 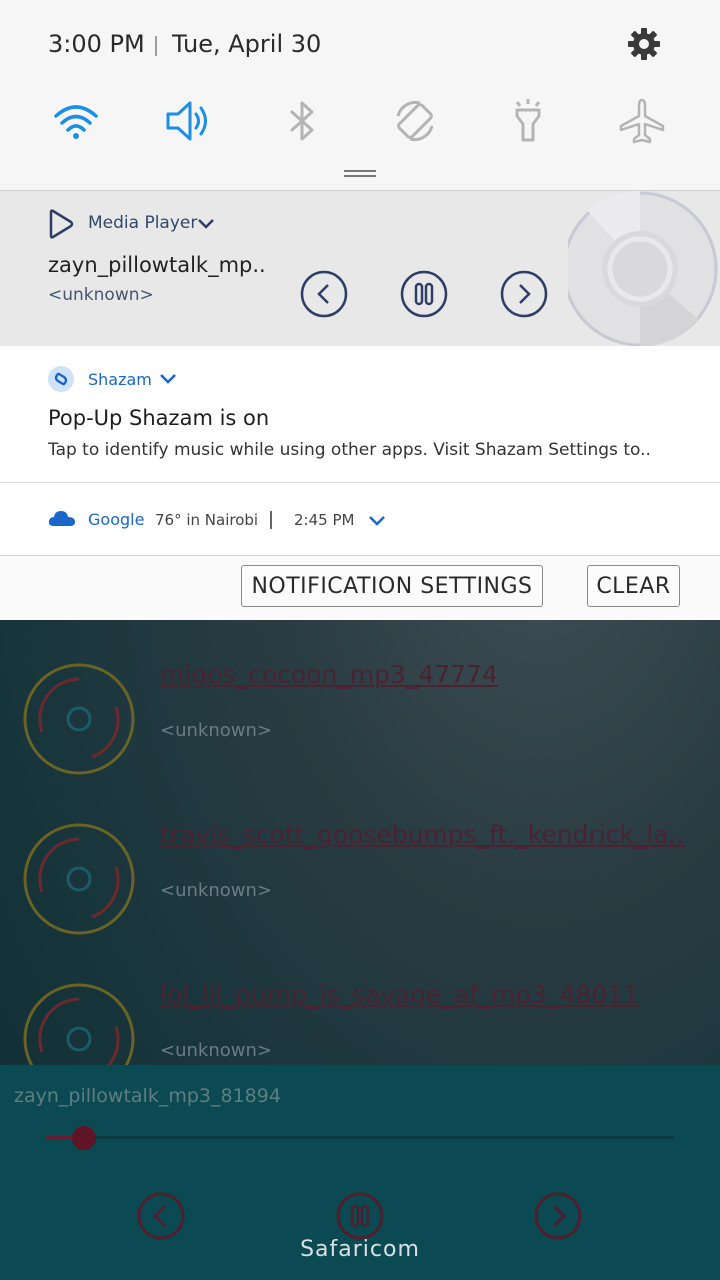 What do you see at coordinates (61, 379) in the screenshot?
I see `shazam-icon` at bounding box center [61, 379].